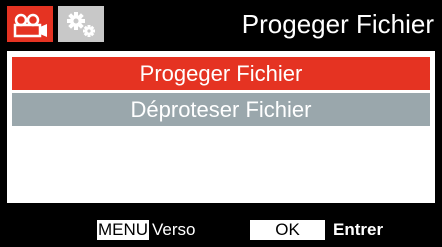  Describe the element at coordinates (123, 230) in the screenshot. I see `menu-key: MENU` at that location.